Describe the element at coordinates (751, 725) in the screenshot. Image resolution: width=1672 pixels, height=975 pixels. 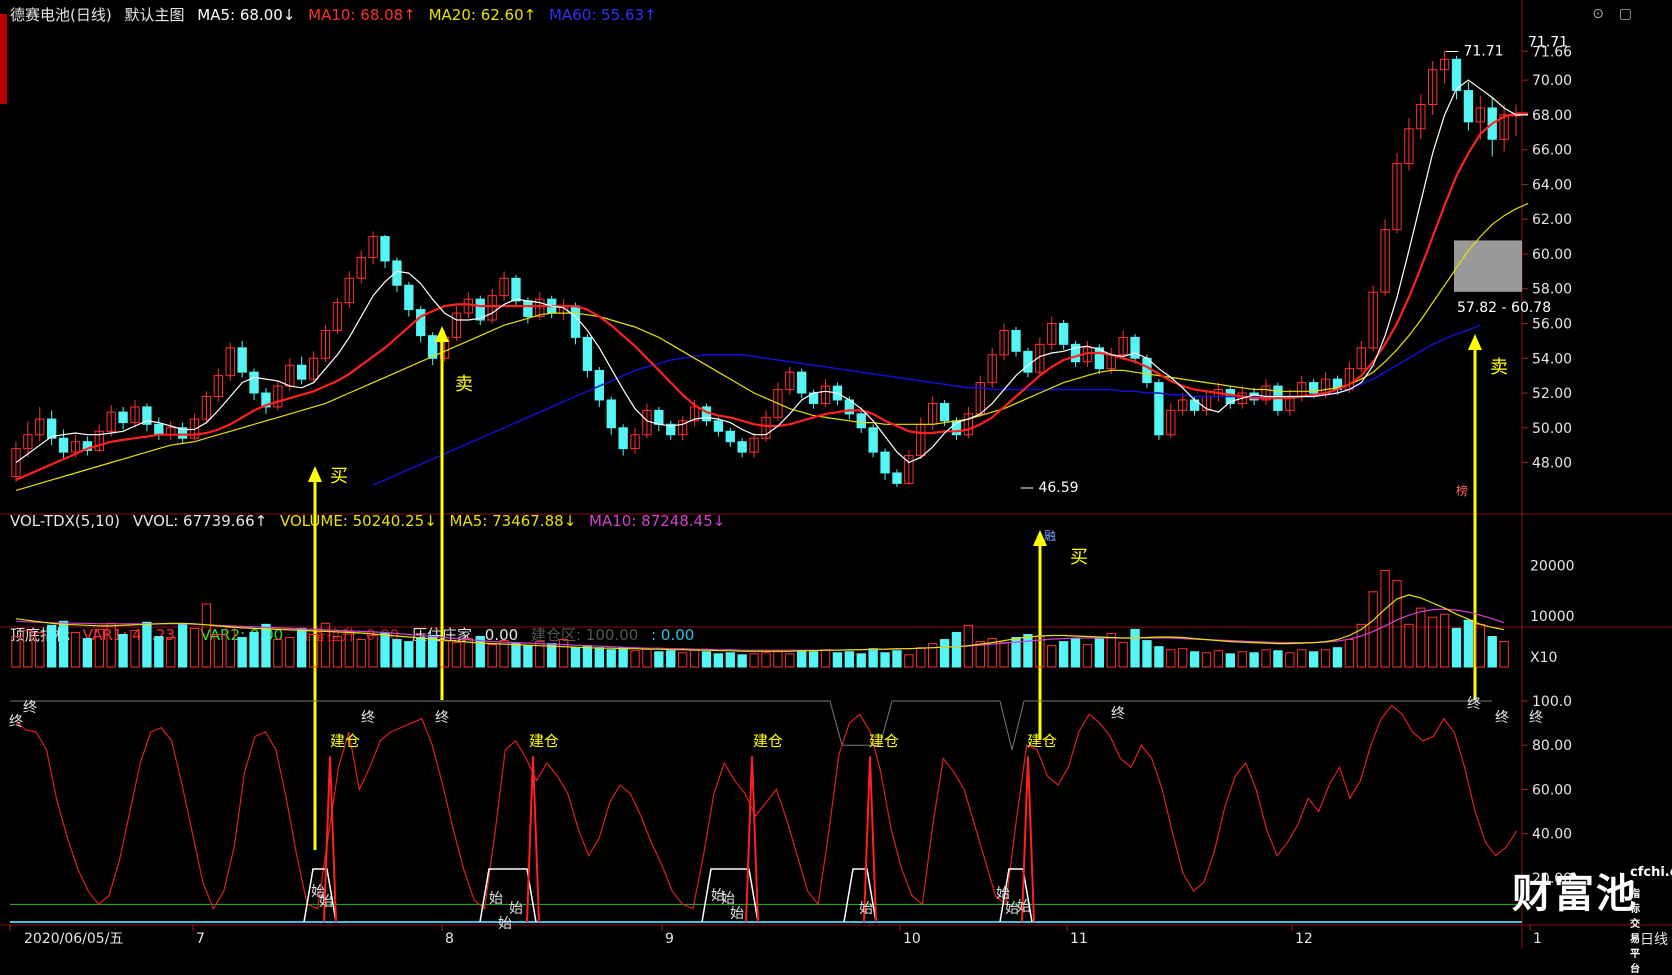
I see `range-band-line` at that location.